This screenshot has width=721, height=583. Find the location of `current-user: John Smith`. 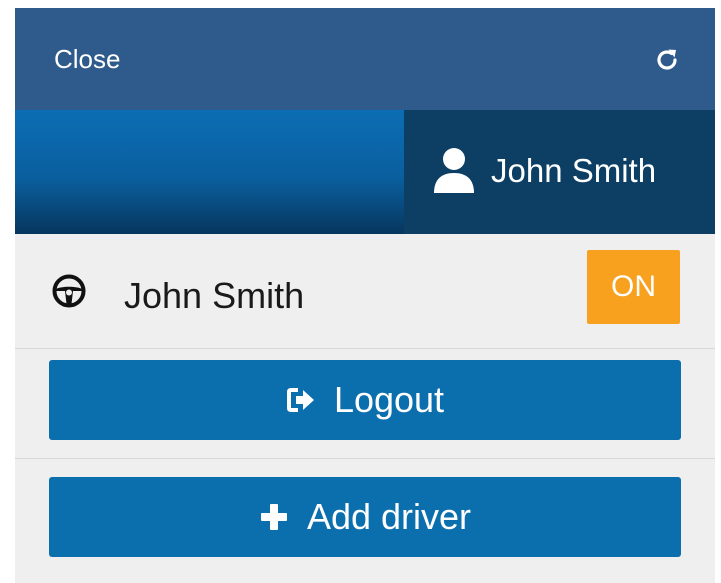

current-user: John Smith is located at coordinates (559, 172).